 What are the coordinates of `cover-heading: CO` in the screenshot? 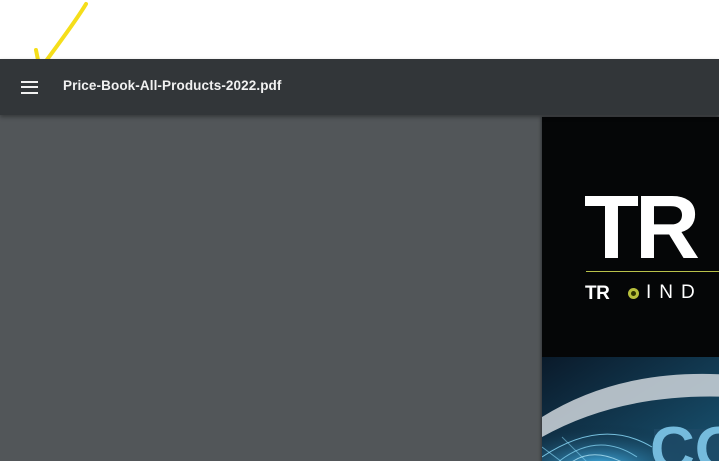 It's located at (684, 438).